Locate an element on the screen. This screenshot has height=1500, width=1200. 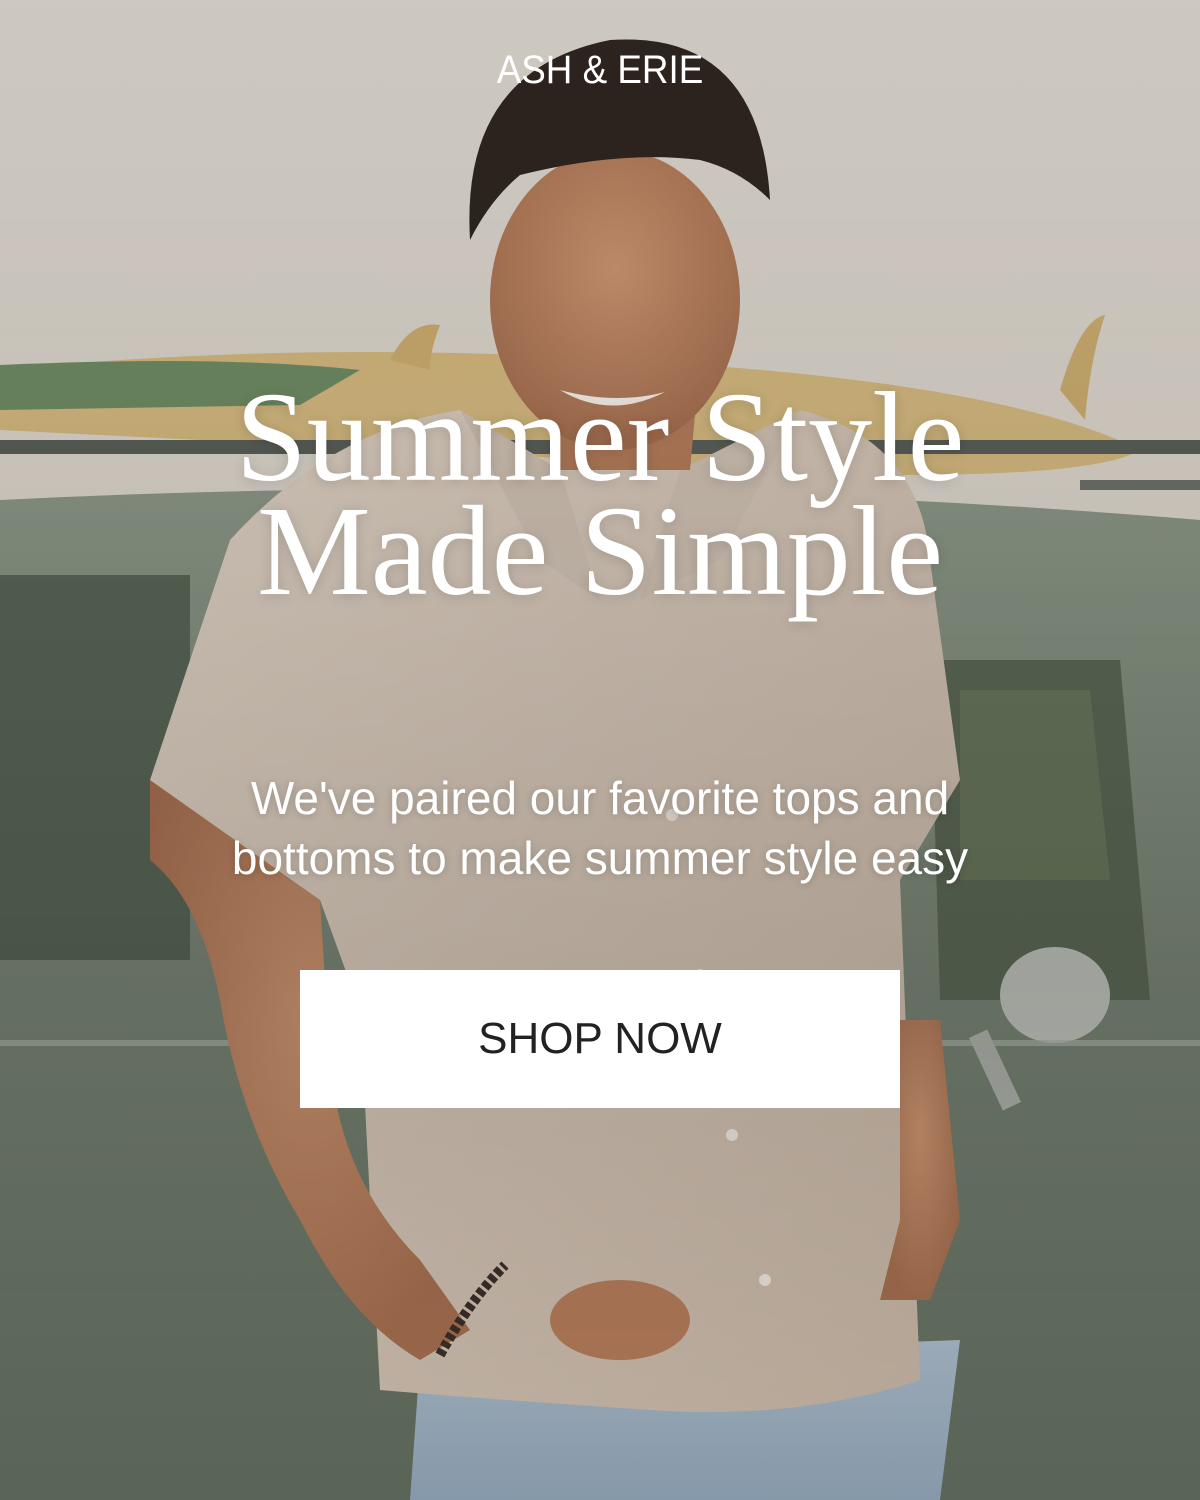
subhead-line-1: We've paired our favorite tops and is located at coordinates (600, 798).